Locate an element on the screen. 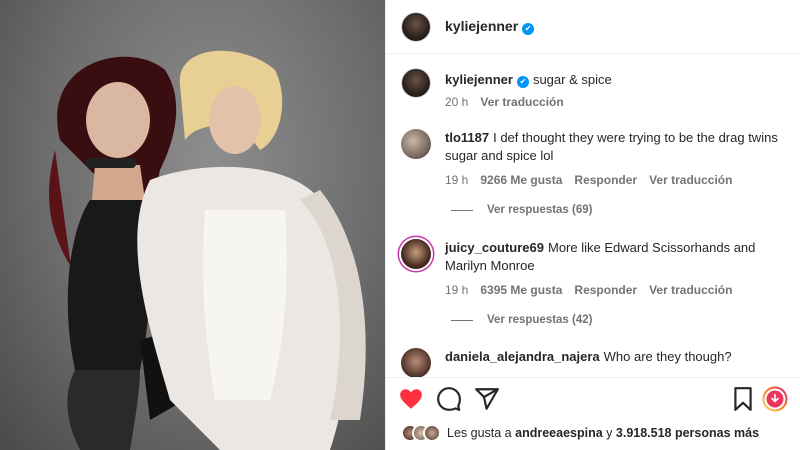  author-username: kyliejenner is located at coordinates (481, 26).